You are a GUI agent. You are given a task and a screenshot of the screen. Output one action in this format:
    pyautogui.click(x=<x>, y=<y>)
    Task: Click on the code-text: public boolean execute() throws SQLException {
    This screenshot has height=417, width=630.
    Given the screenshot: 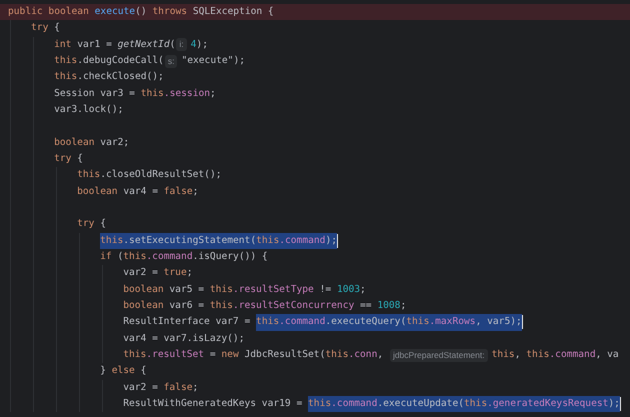 What is the action you would take?
    pyautogui.click(x=141, y=12)
    